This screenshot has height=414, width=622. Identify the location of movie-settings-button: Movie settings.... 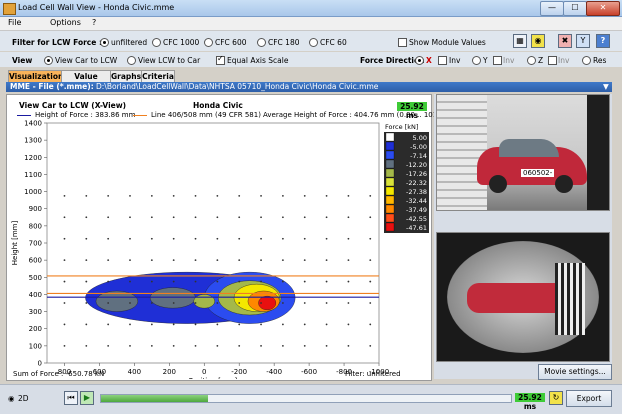
(575, 372).